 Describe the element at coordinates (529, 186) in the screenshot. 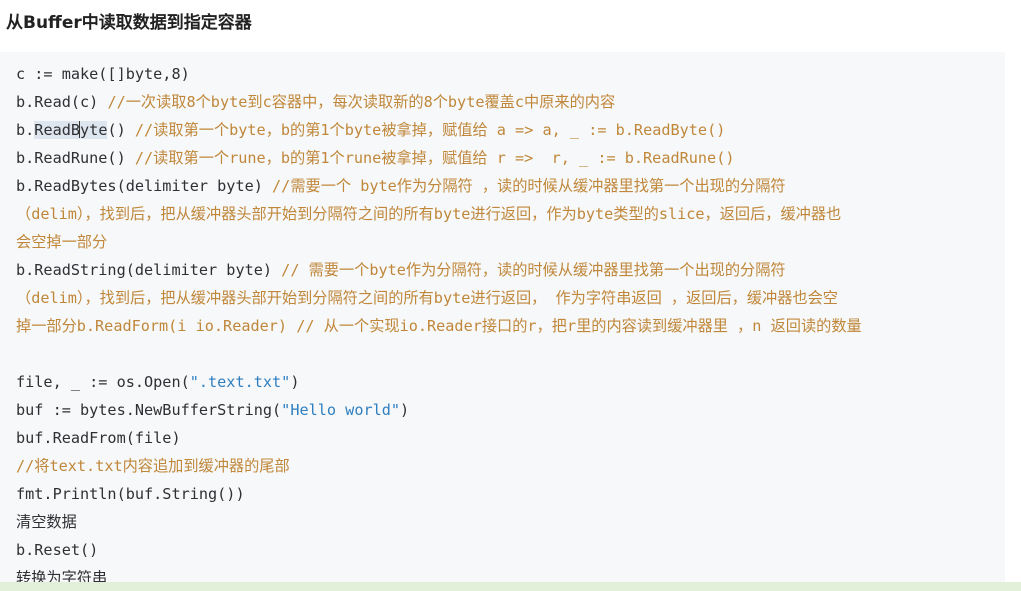

I see `code-comment: //需要一个 byte作为分隔符 ，读的时候从缓冲器里找第一个出现的分隔符` at that location.